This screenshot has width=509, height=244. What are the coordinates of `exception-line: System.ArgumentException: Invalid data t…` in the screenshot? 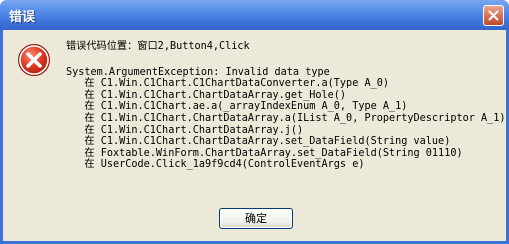 It's located at (198, 72).